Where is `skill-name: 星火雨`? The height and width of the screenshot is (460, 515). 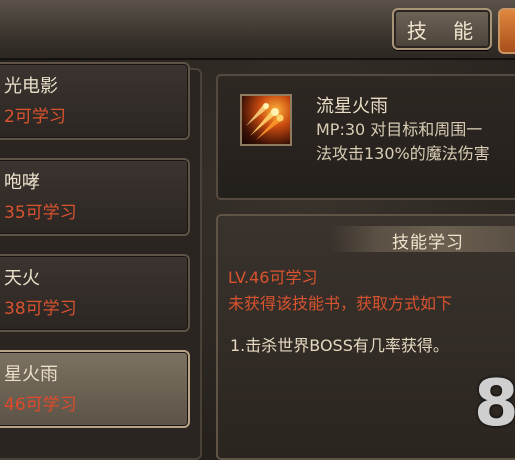
skill-name: 星火雨 is located at coordinates (31, 374).